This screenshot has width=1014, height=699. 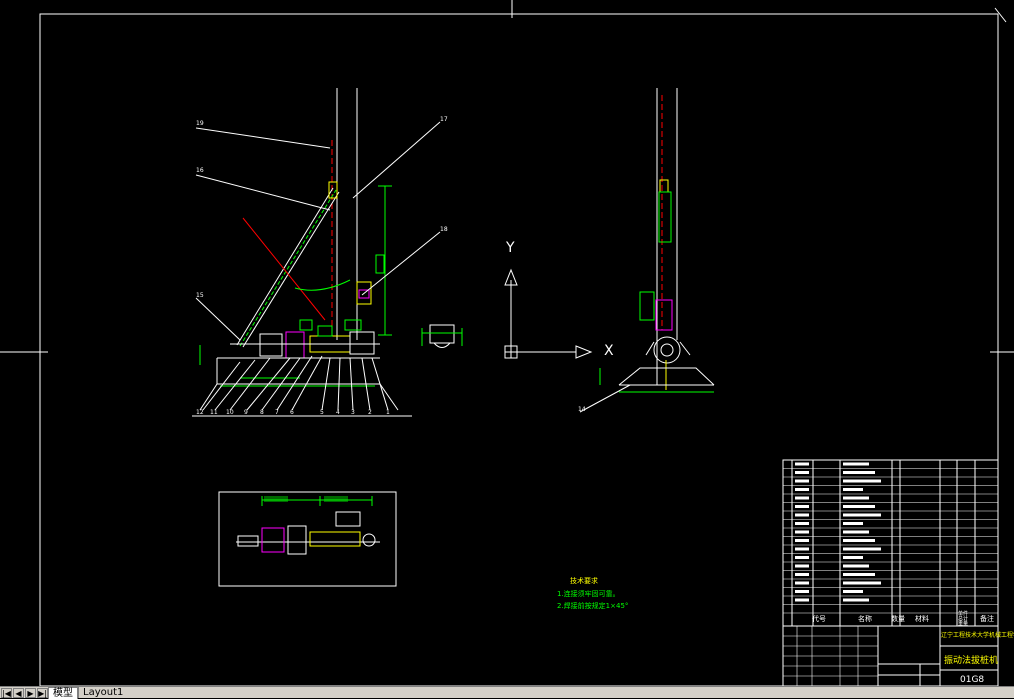 I want to click on balloon-19: 19, so click(x=200, y=123).